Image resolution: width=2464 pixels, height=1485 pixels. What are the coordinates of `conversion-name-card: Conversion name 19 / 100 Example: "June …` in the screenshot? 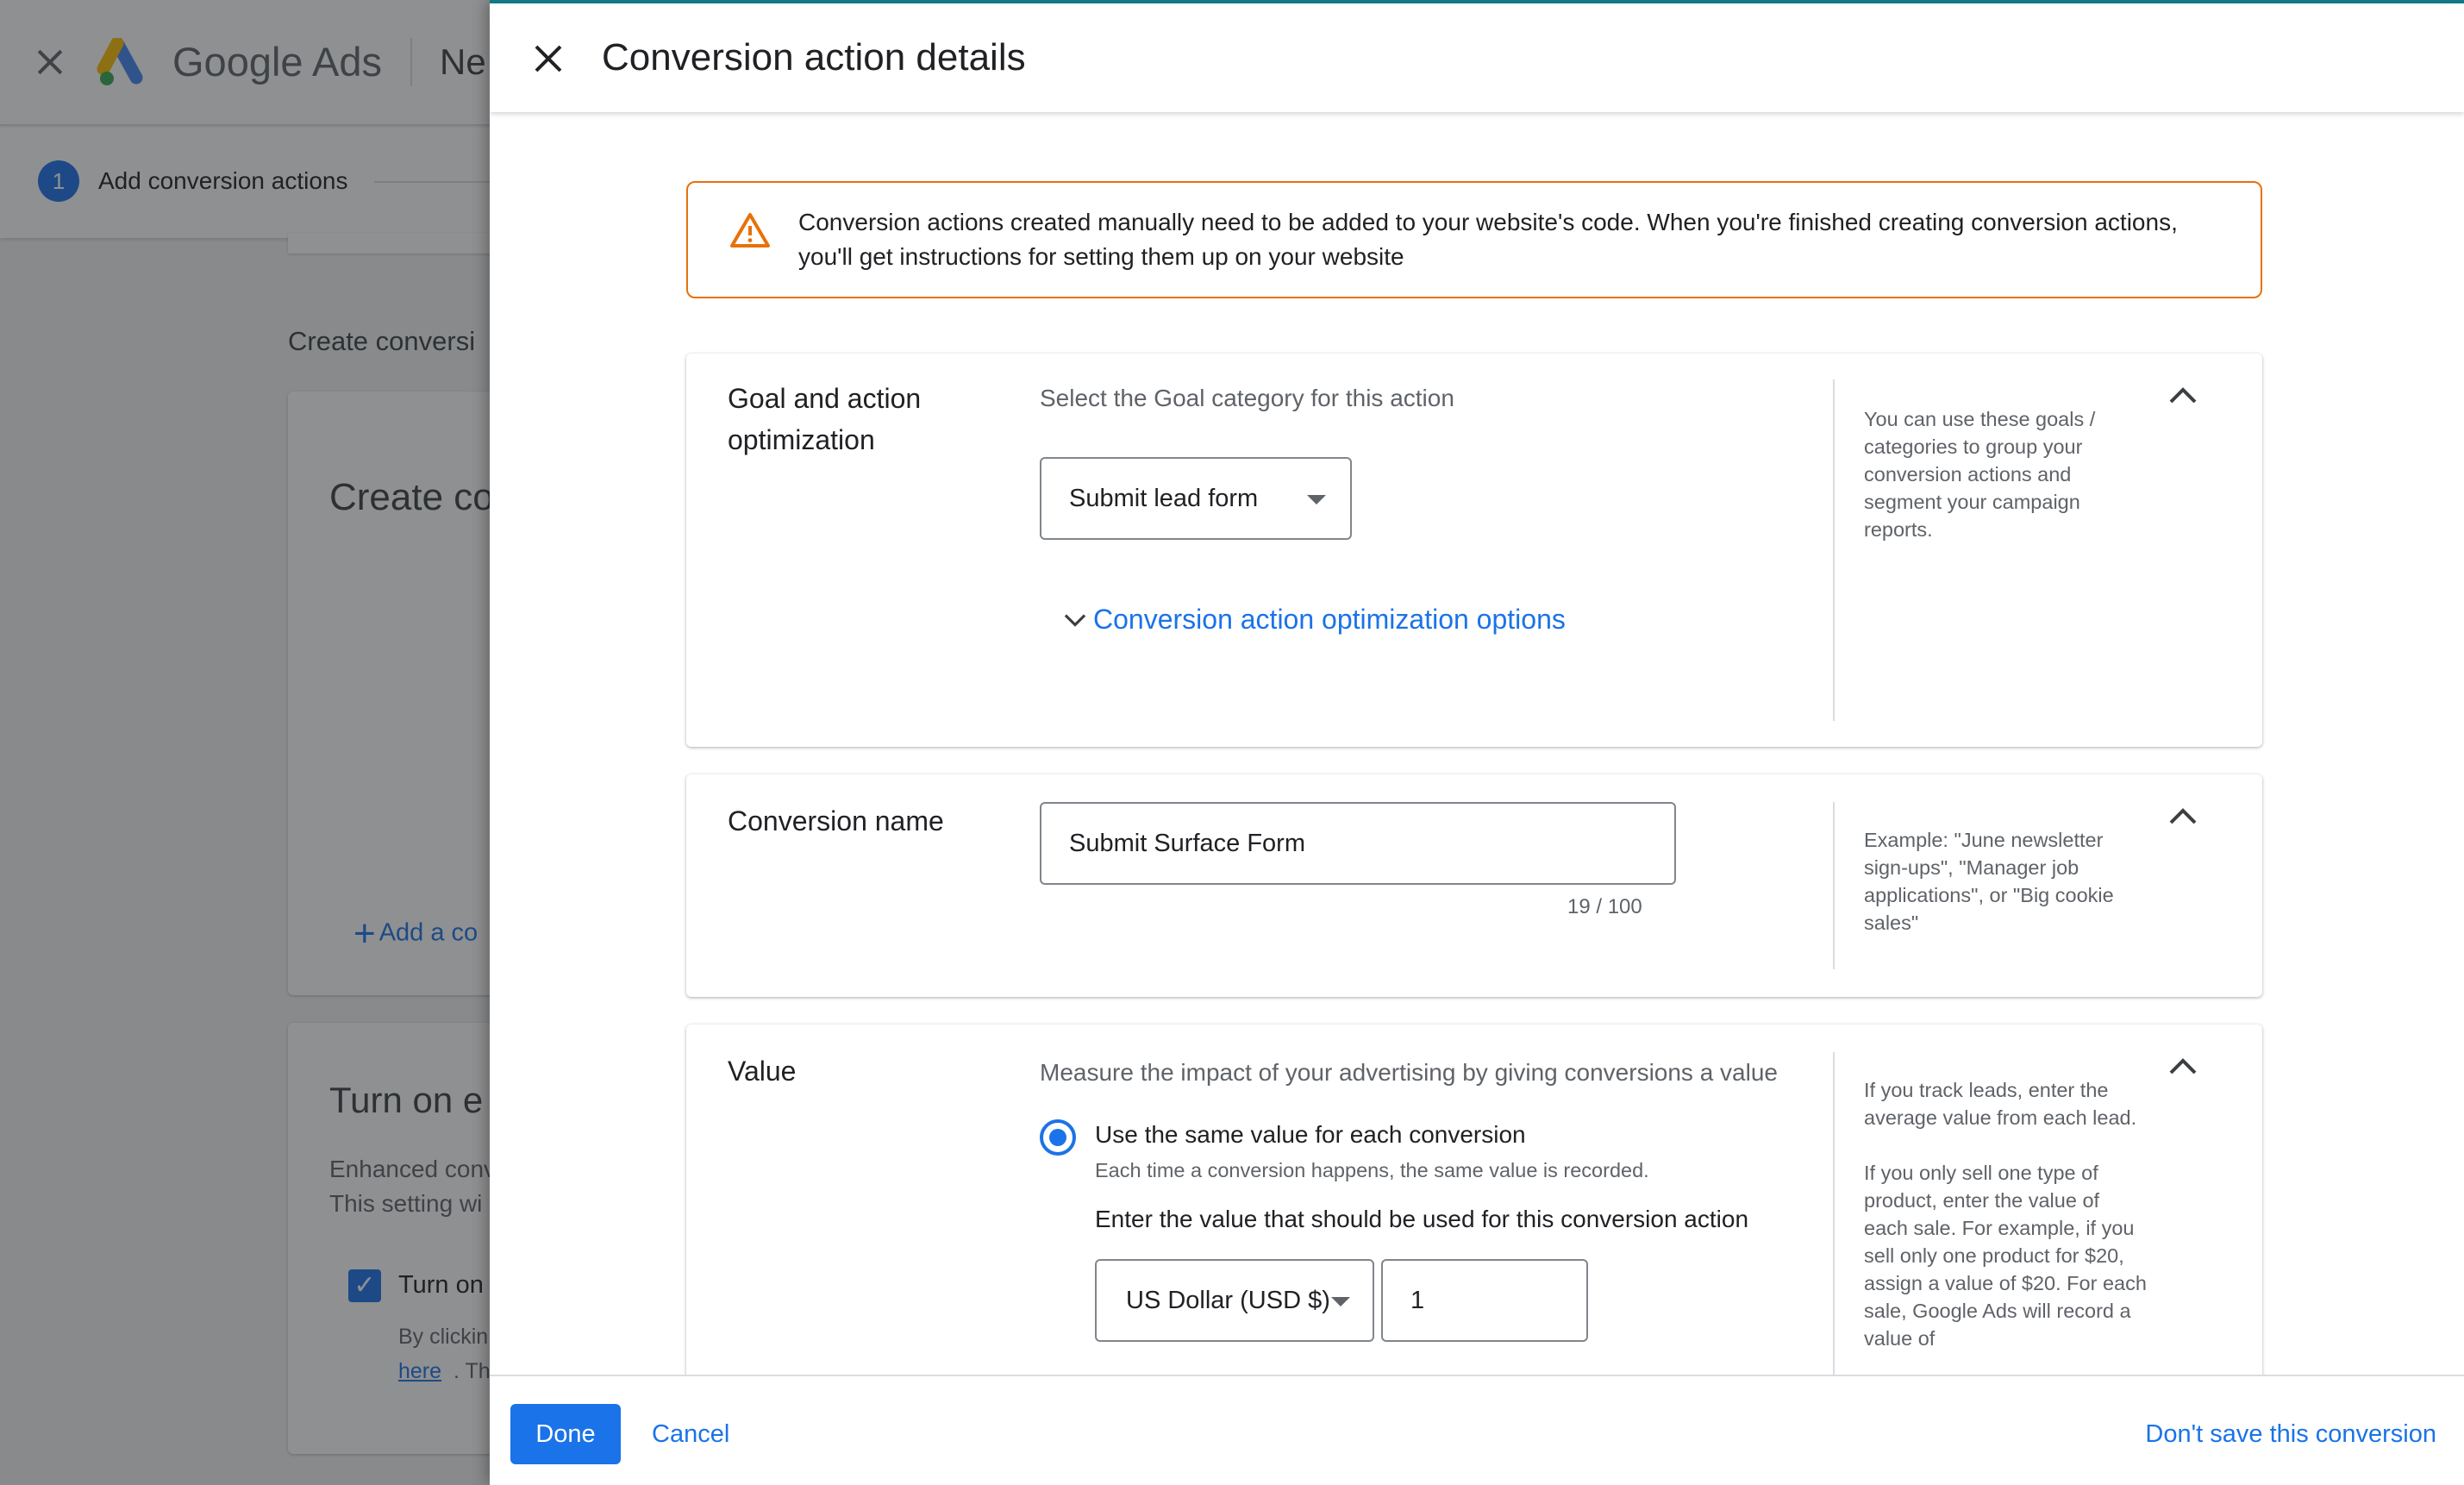 It's located at (1474, 885).